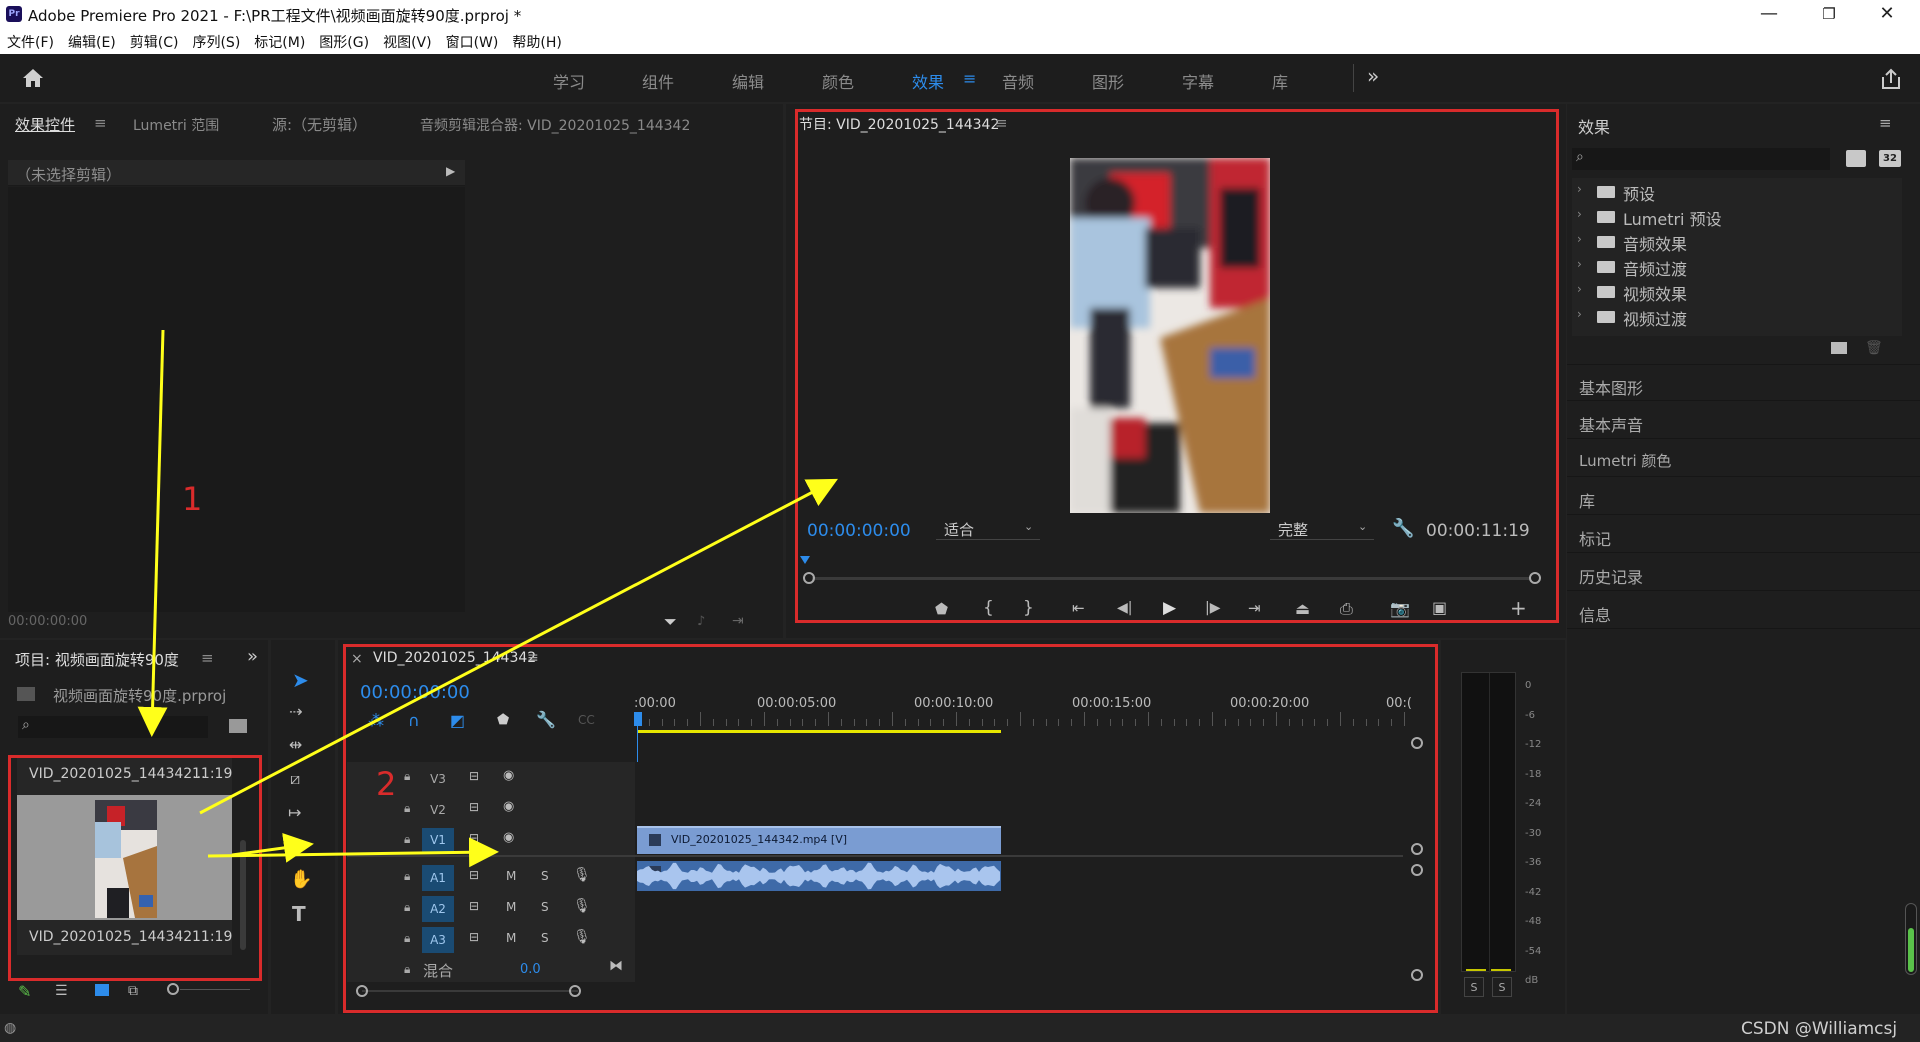 This screenshot has height=1042, width=1920. What do you see at coordinates (438, 878) in the screenshot?
I see `track-label-a1: A1` at bounding box center [438, 878].